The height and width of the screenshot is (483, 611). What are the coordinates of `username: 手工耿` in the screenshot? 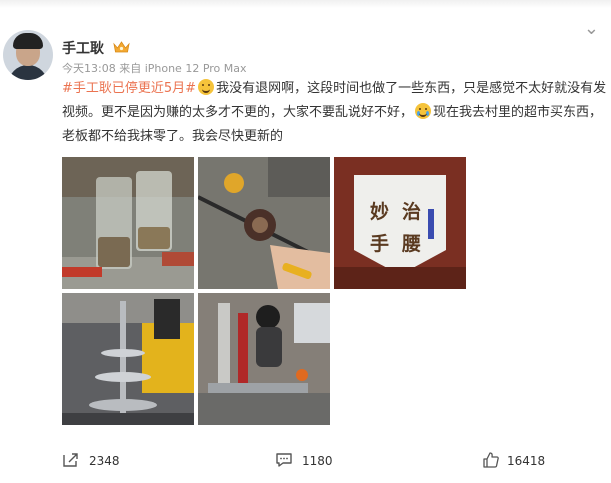 It's located at (83, 48).